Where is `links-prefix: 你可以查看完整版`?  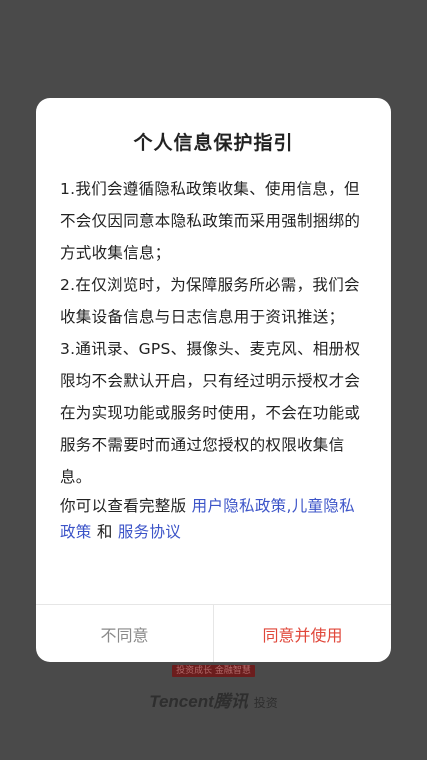
links-prefix: 你可以查看完整版 is located at coordinates (126, 506).